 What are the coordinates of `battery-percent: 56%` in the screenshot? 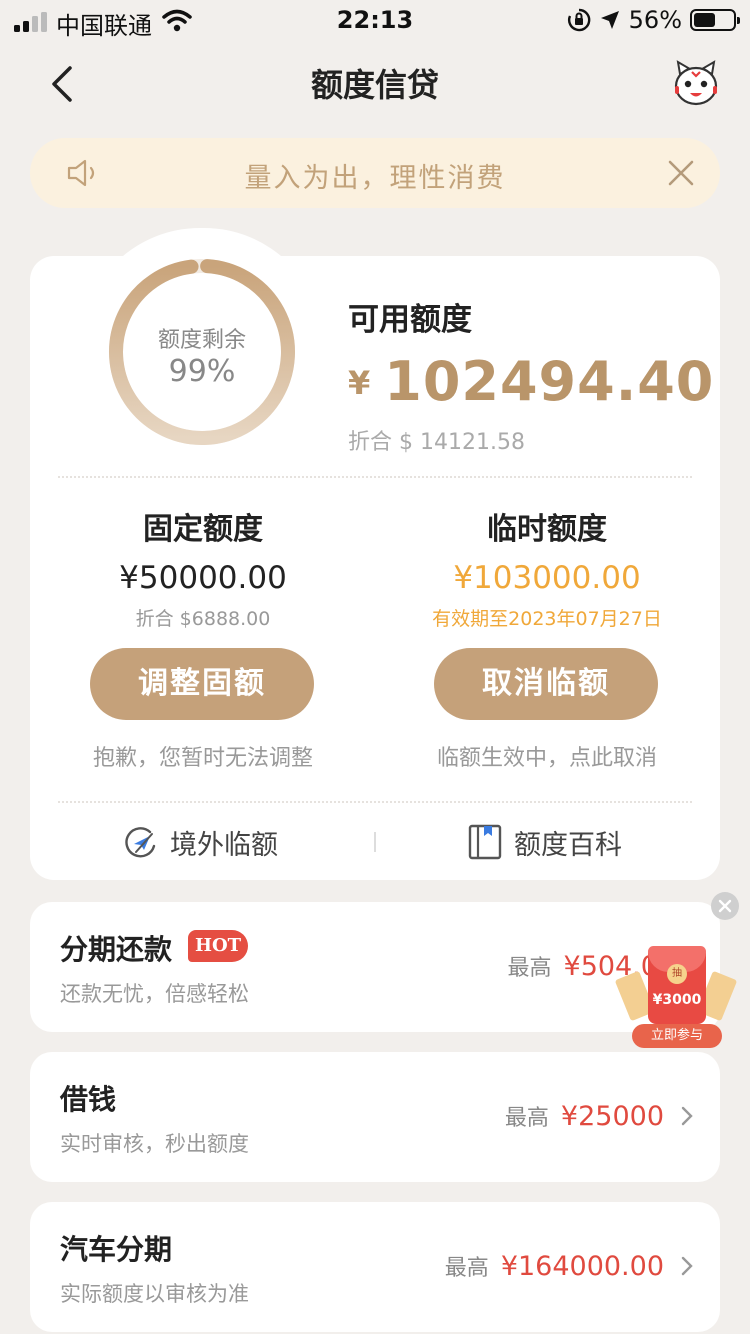 It's located at (655, 20).